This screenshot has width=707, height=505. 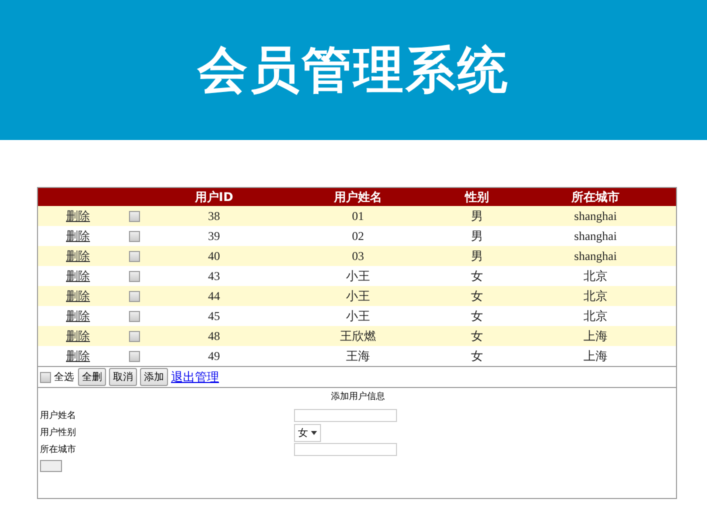 What do you see at coordinates (45, 377) in the screenshot?
I see `select-all-checkbox` at bounding box center [45, 377].